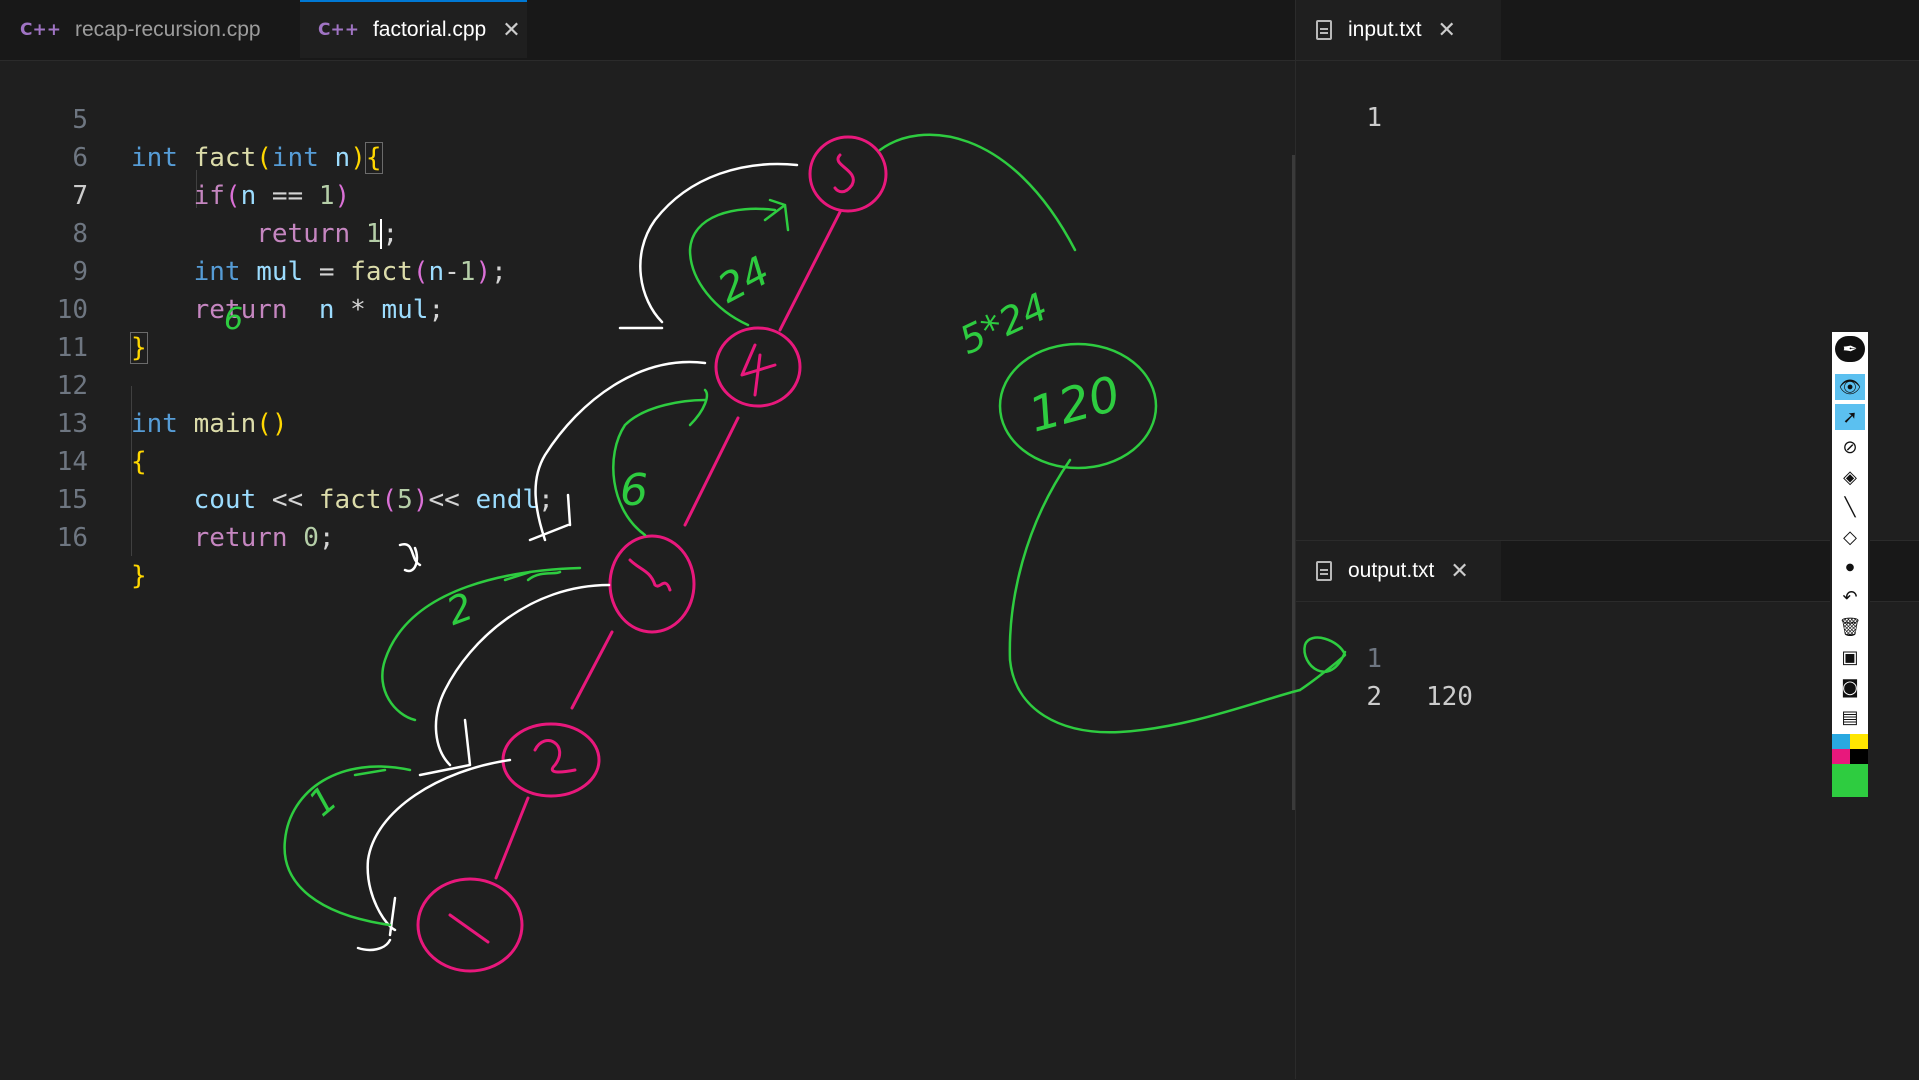  What do you see at coordinates (1850, 537) in the screenshot?
I see `eraser-icon: ◇` at bounding box center [1850, 537].